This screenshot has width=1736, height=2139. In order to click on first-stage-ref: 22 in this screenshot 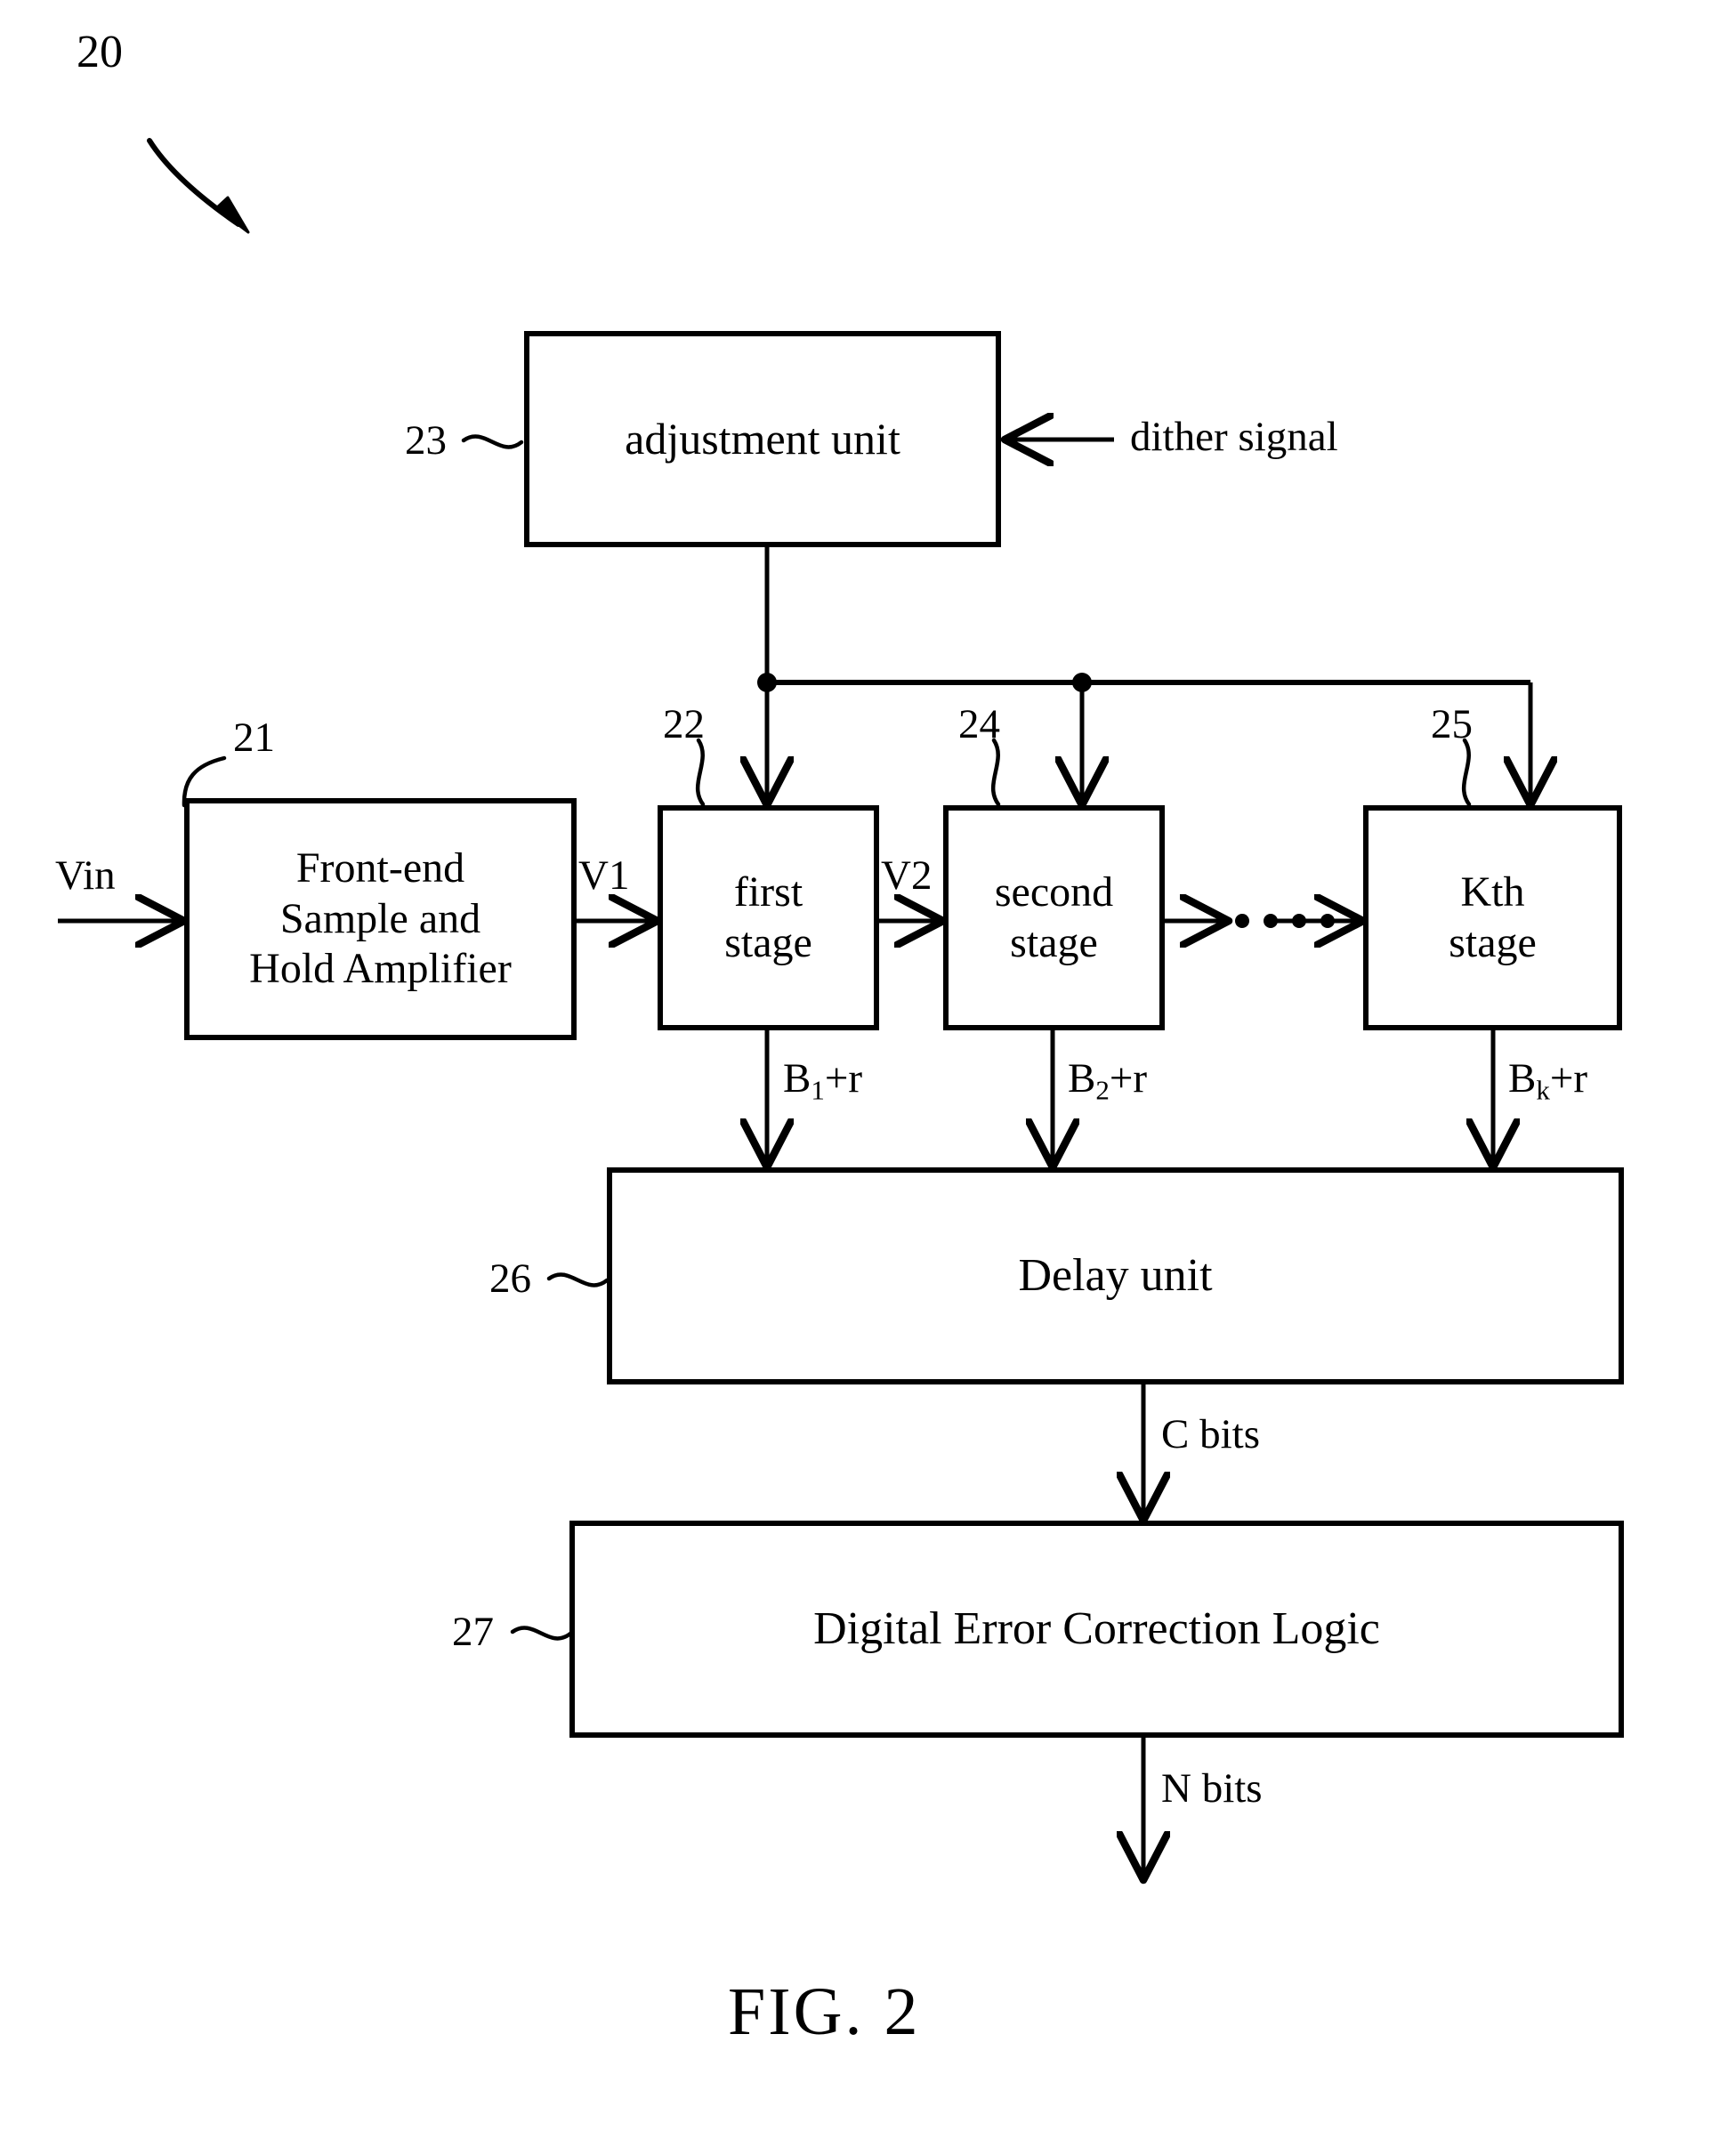, I will do `click(684, 724)`.